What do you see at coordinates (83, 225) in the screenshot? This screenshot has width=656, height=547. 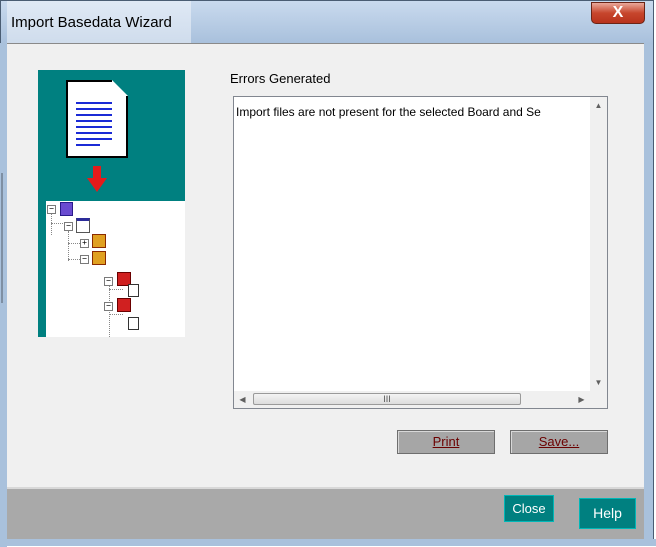 I see `table-icon` at bounding box center [83, 225].